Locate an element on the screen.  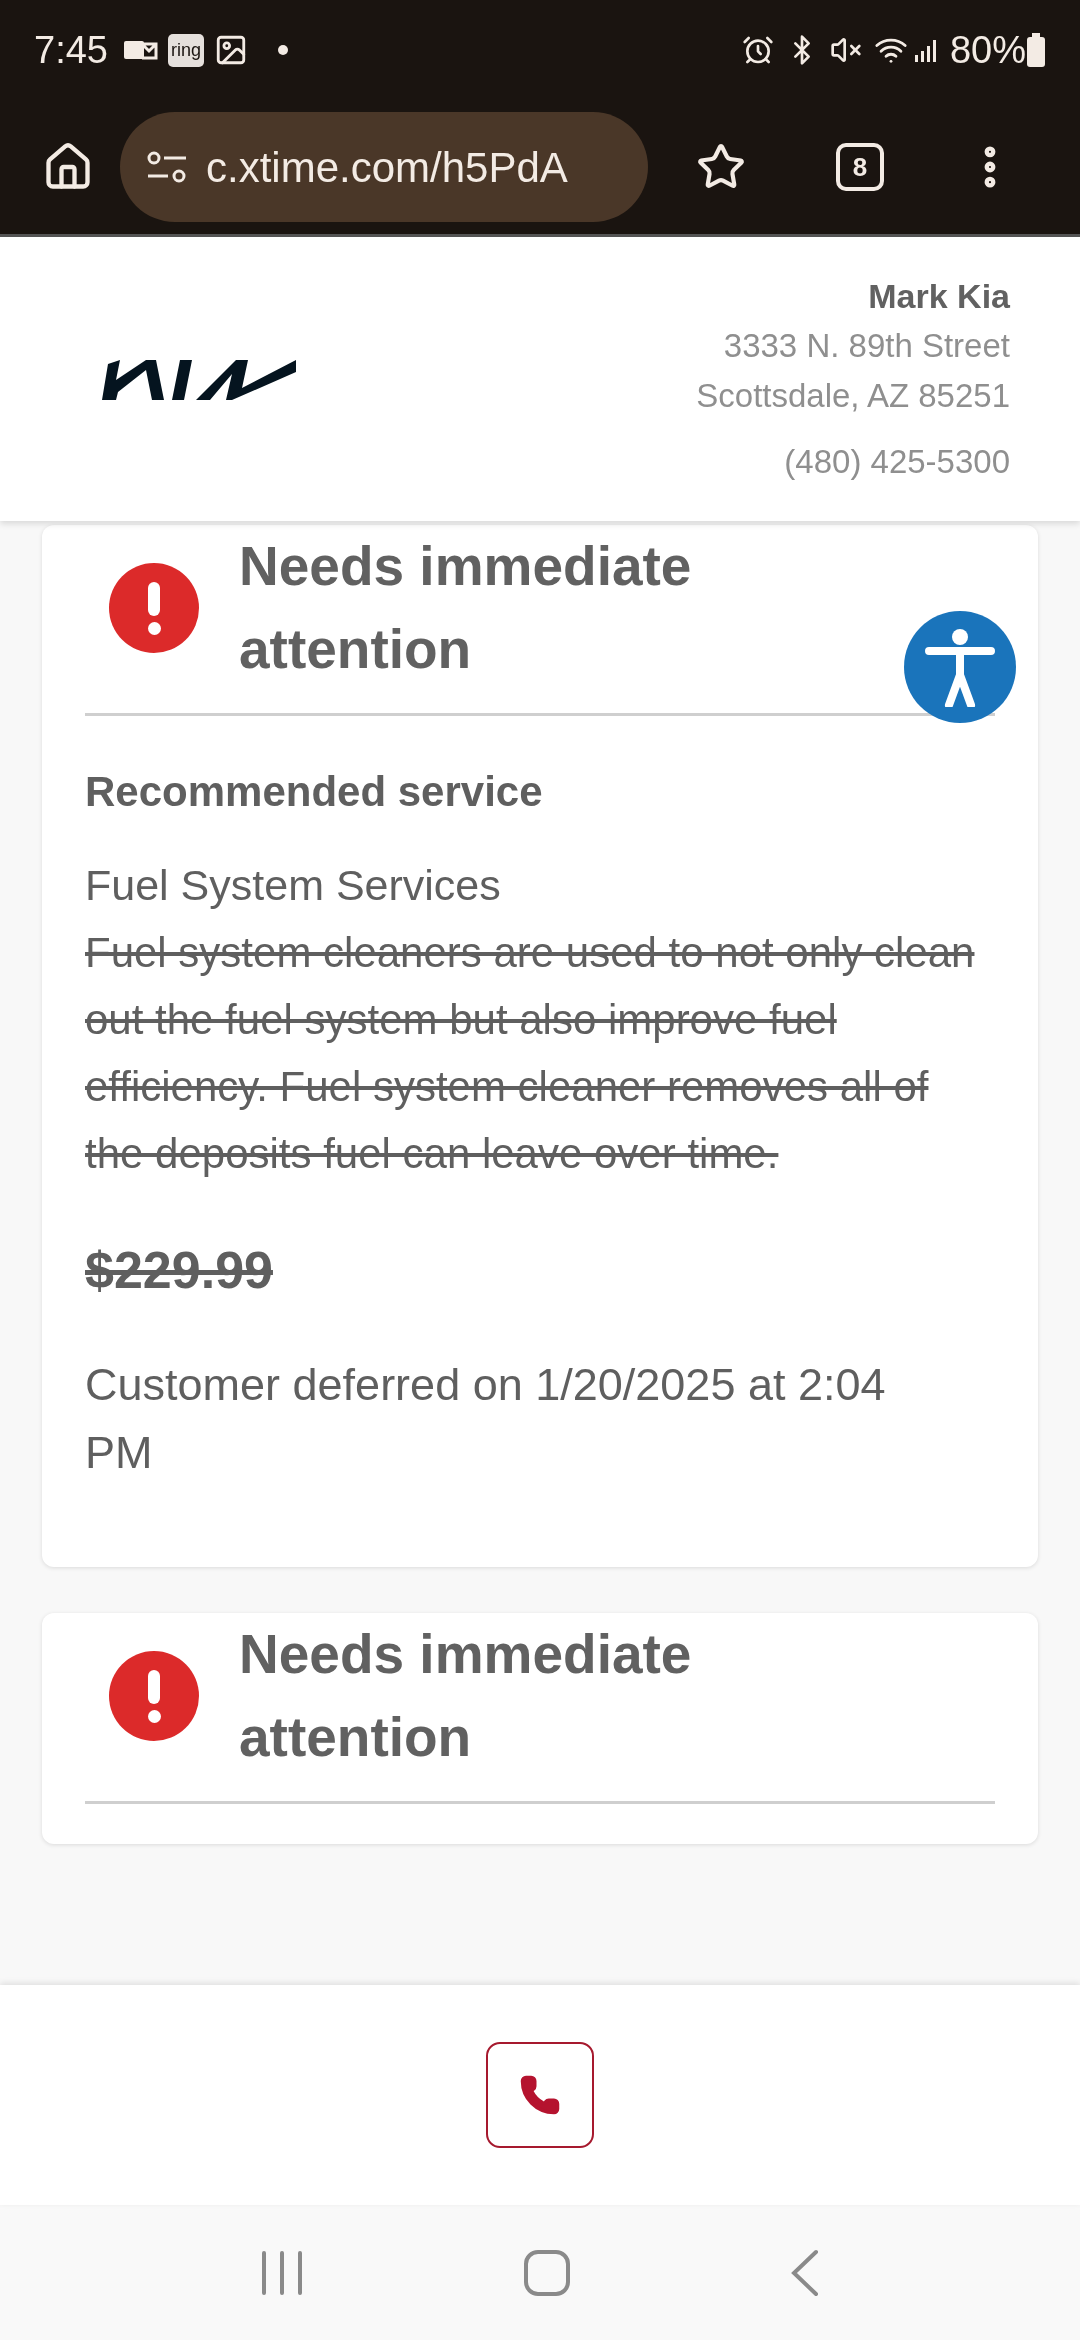
section-label: Recommended service is located at coordinates (314, 792).